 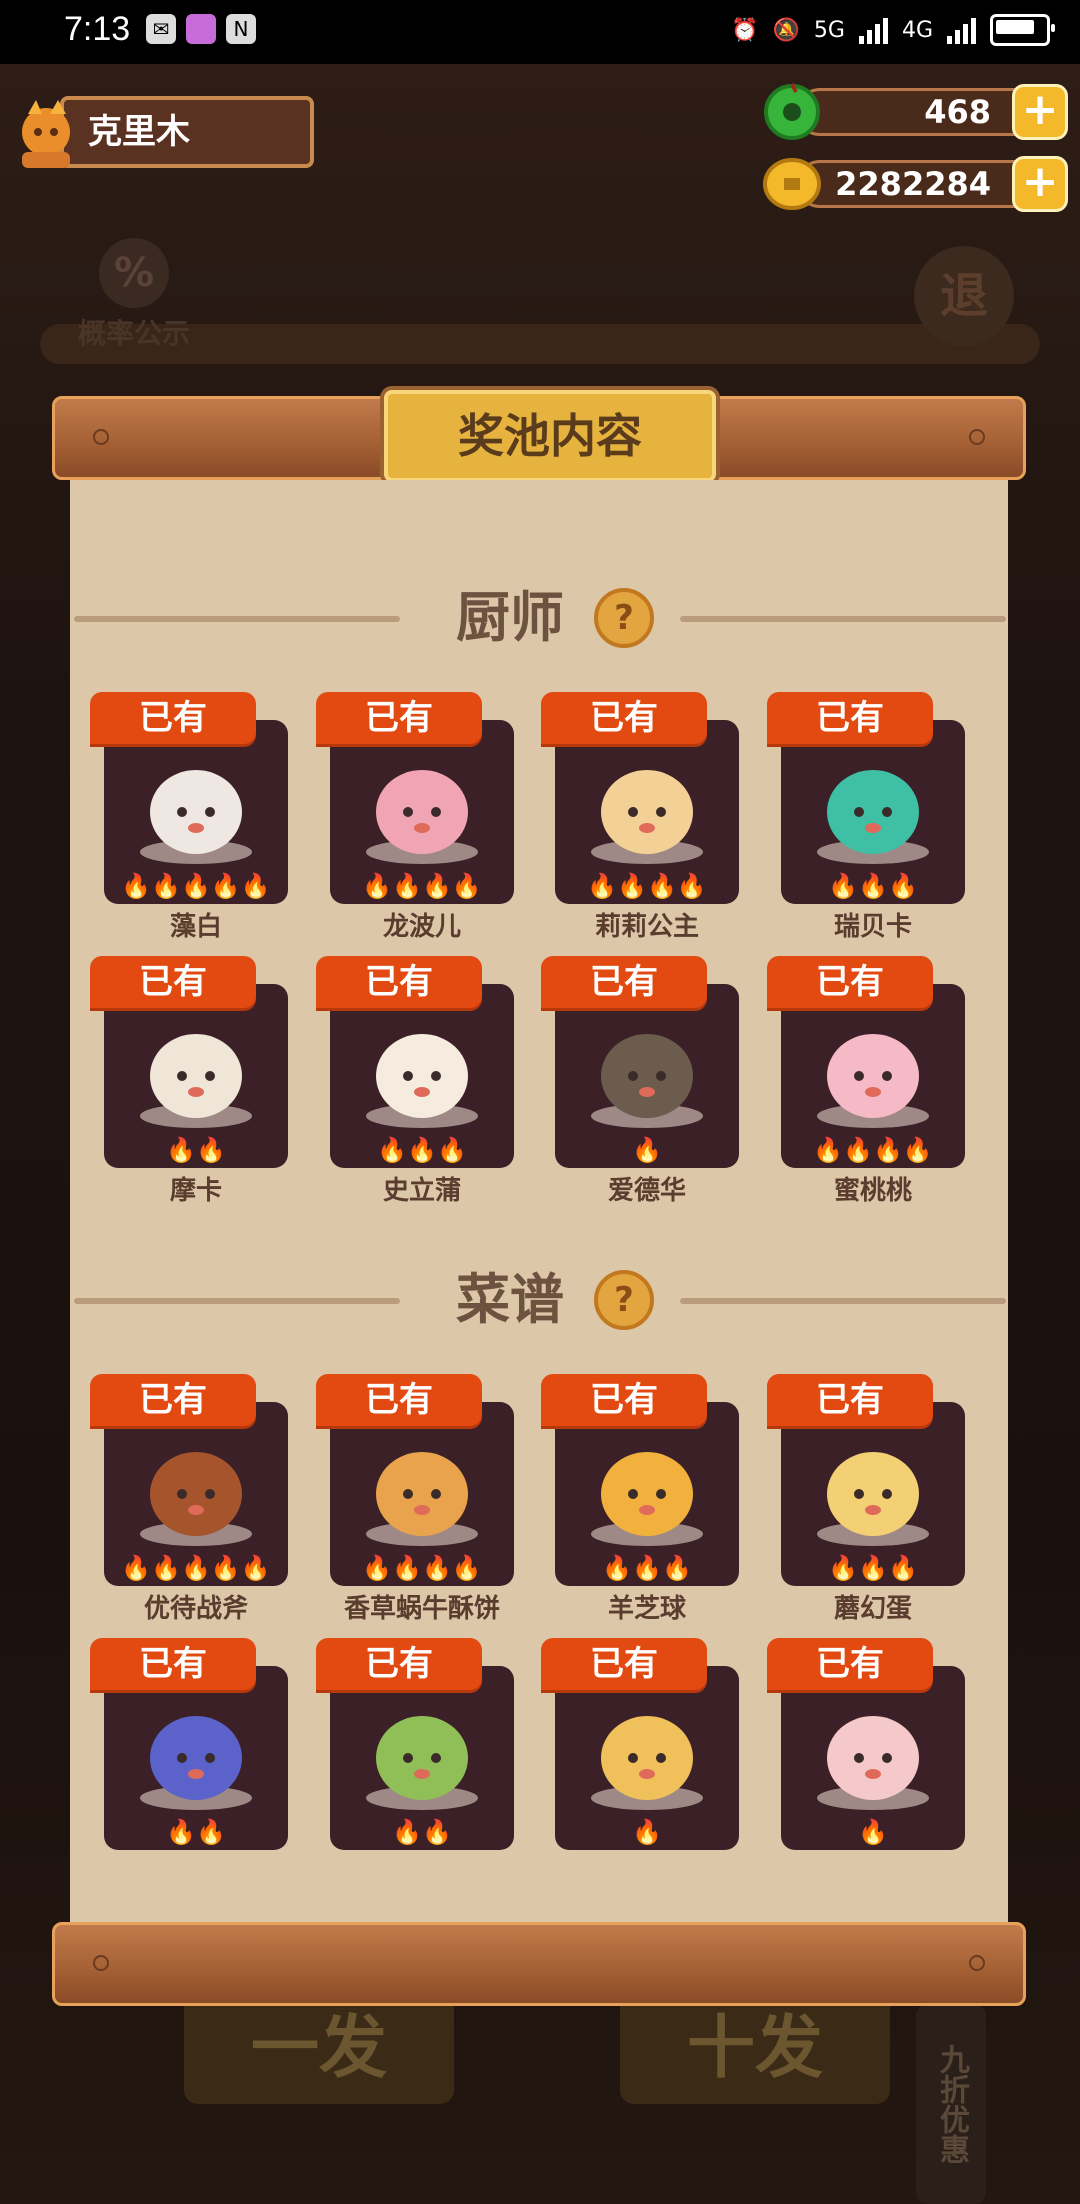 What do you see at coordinates (1022, 30) in the screenshot?
I see `battery-icon` at bounding box center [1022, 30].